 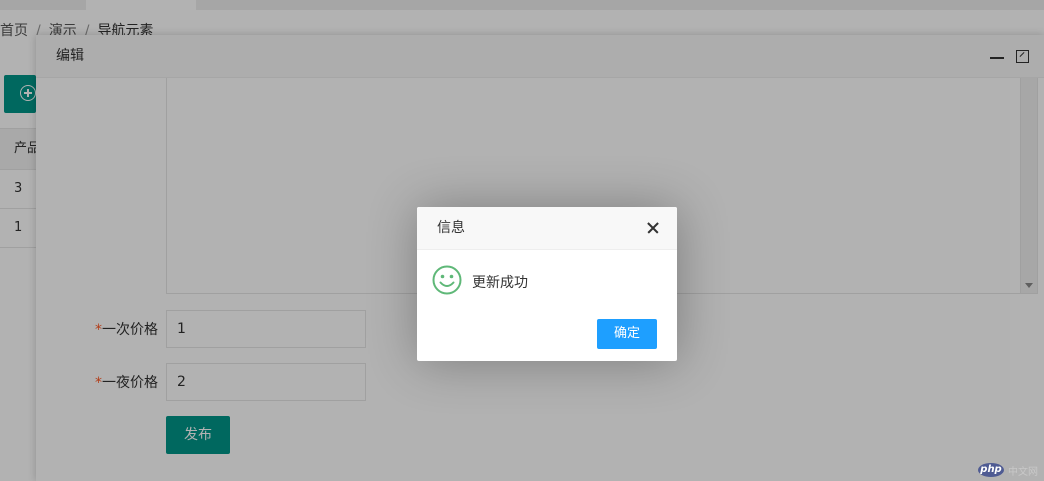 I want to click on close-icon, so click(x=653, y=228).